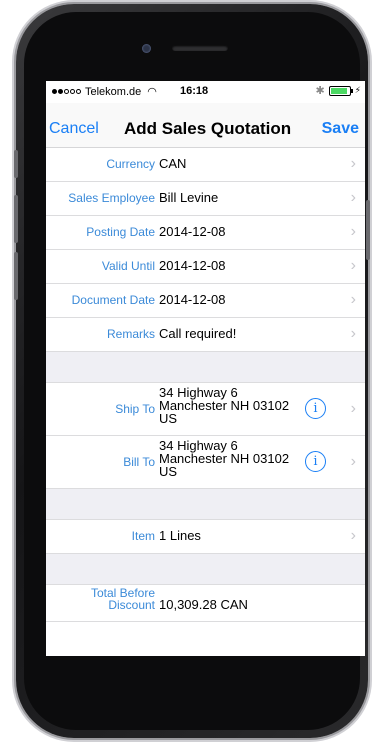  I want to click on item-value: 1 Lines, so click(180, 535).